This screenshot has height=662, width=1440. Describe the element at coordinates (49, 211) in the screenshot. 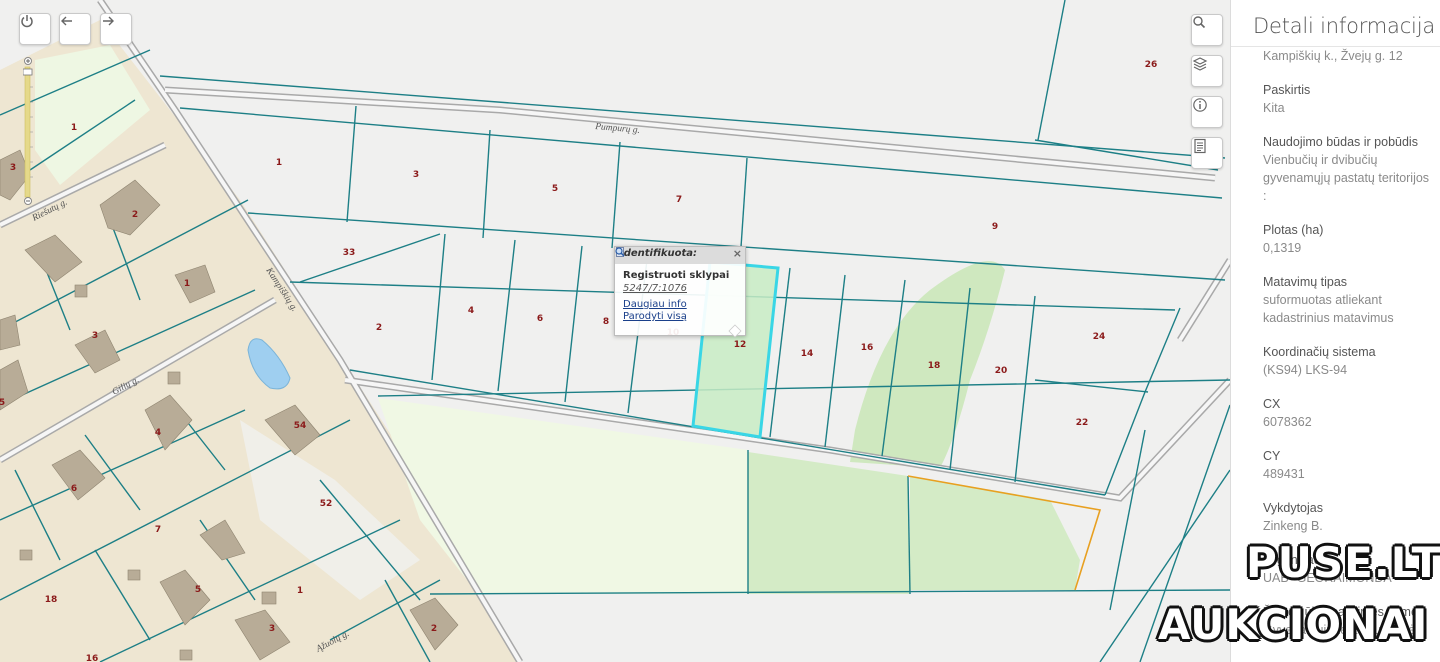

I see `street-label: Riešutų g.` at that location.